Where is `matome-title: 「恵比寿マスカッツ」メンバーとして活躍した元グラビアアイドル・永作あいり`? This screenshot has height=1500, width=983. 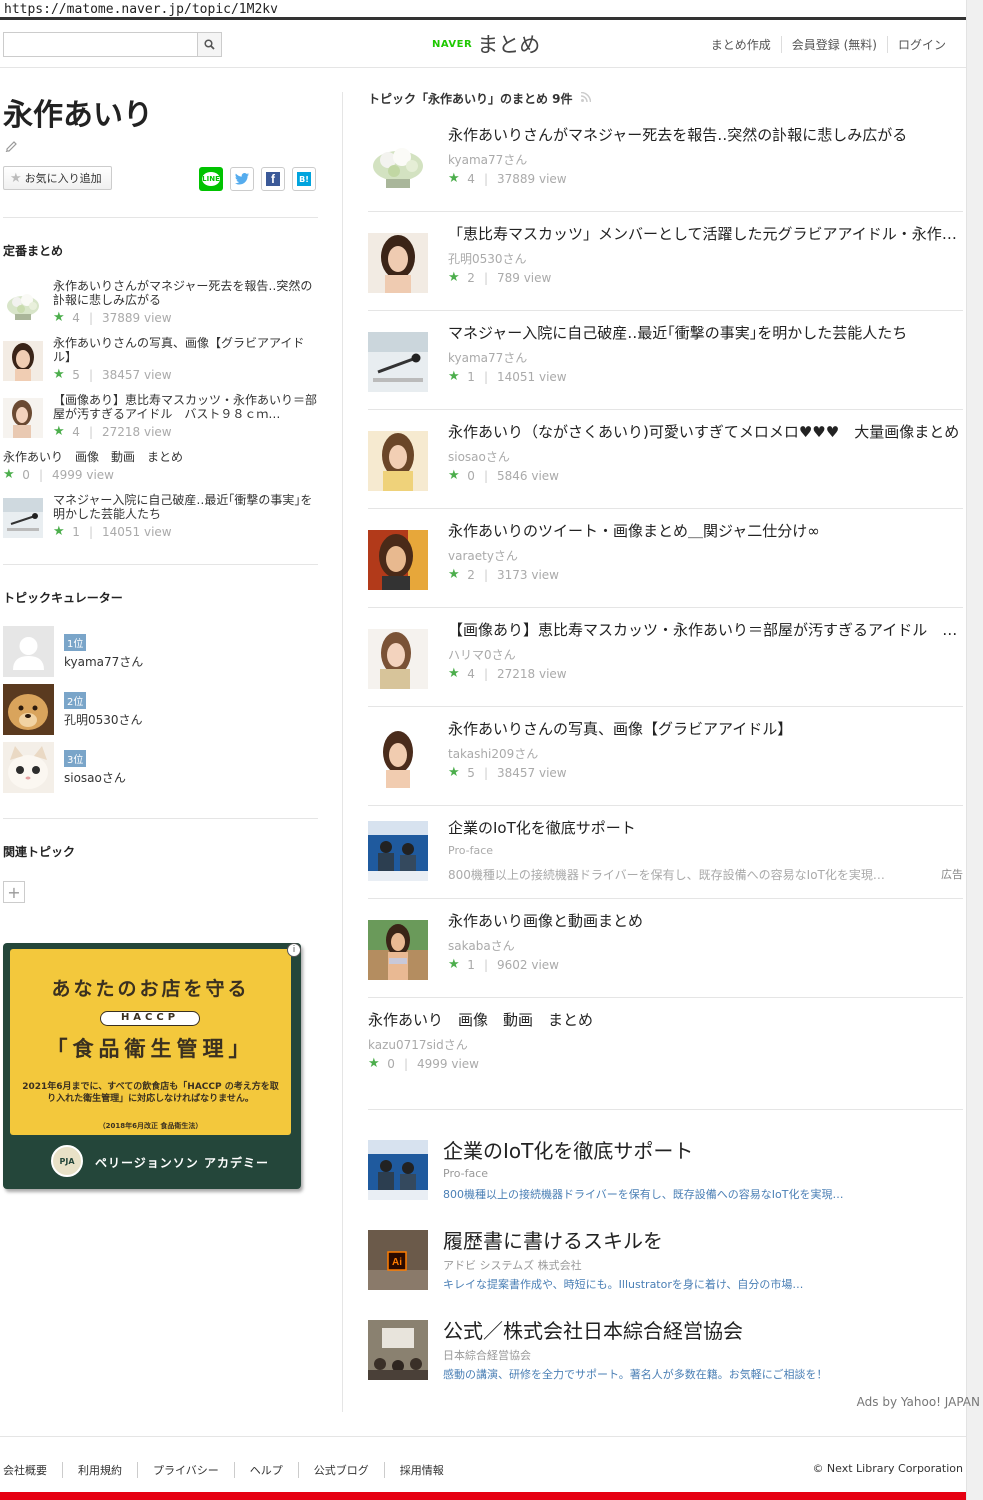 matome-title: 「恵比寿マスカッツ」メンバーとして活躍した元グラビアアイドル・永作あいり is located at coordinates (705, 233).